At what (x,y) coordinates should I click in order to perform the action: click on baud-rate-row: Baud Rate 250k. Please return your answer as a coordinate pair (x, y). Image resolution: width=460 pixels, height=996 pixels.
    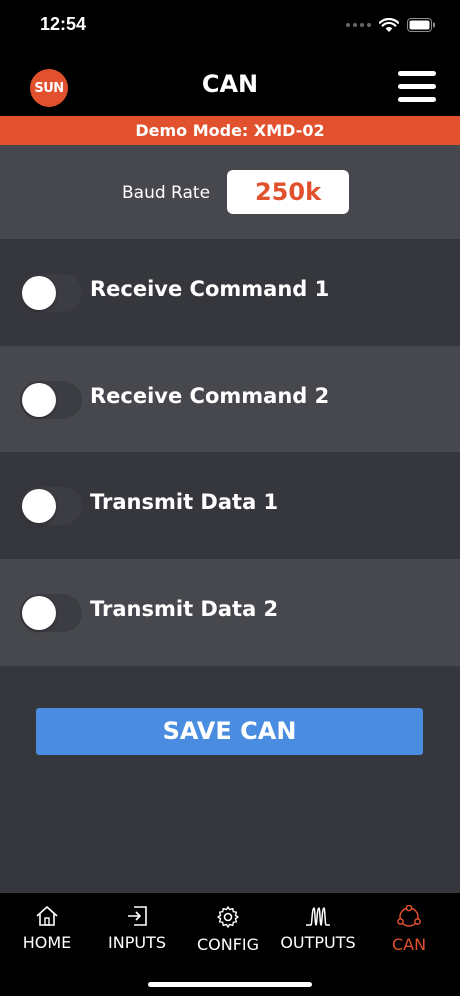
    Looking at the image, I should click on (230, 192).